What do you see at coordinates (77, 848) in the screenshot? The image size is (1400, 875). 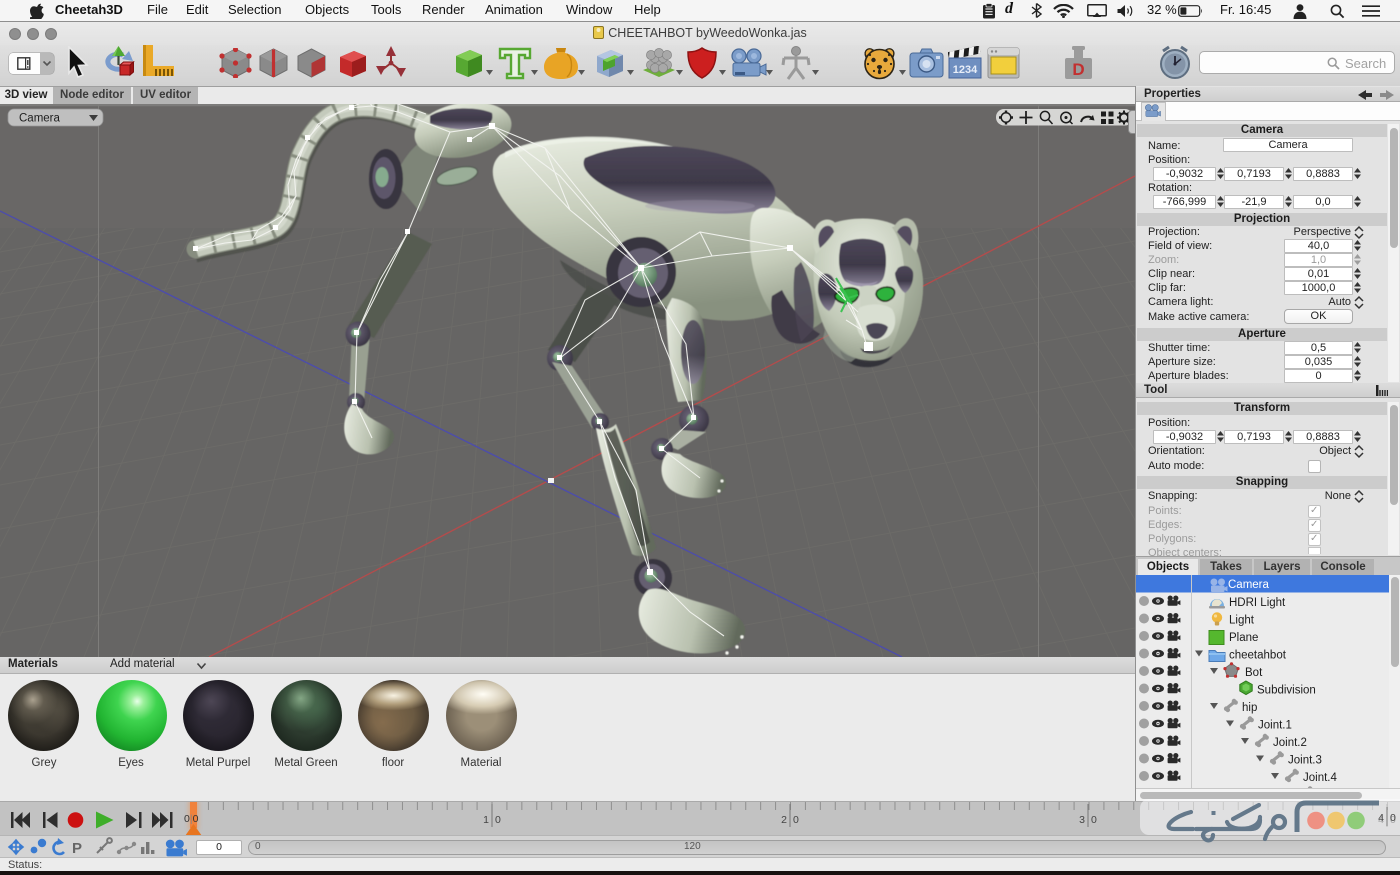 I see `svg-text: P` at bounding box center [77, 848].